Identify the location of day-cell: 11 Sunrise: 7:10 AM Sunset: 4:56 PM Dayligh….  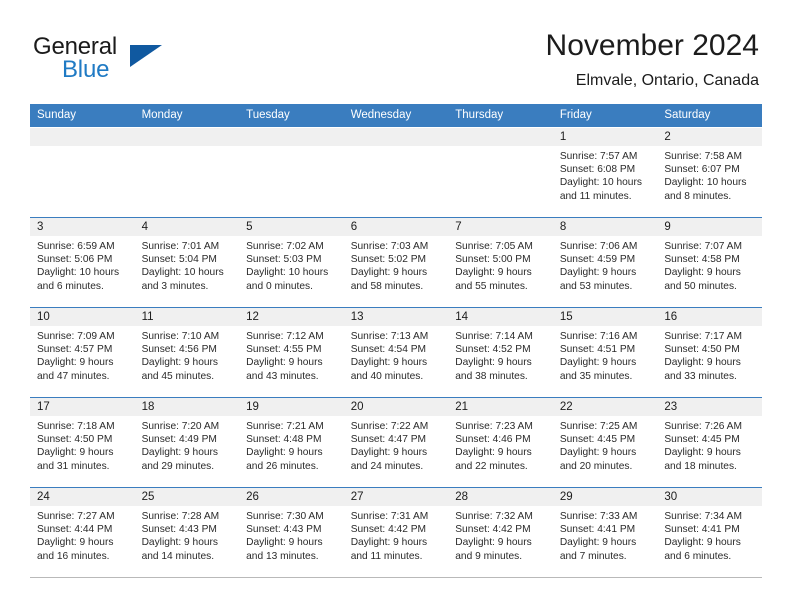
(187, 352).